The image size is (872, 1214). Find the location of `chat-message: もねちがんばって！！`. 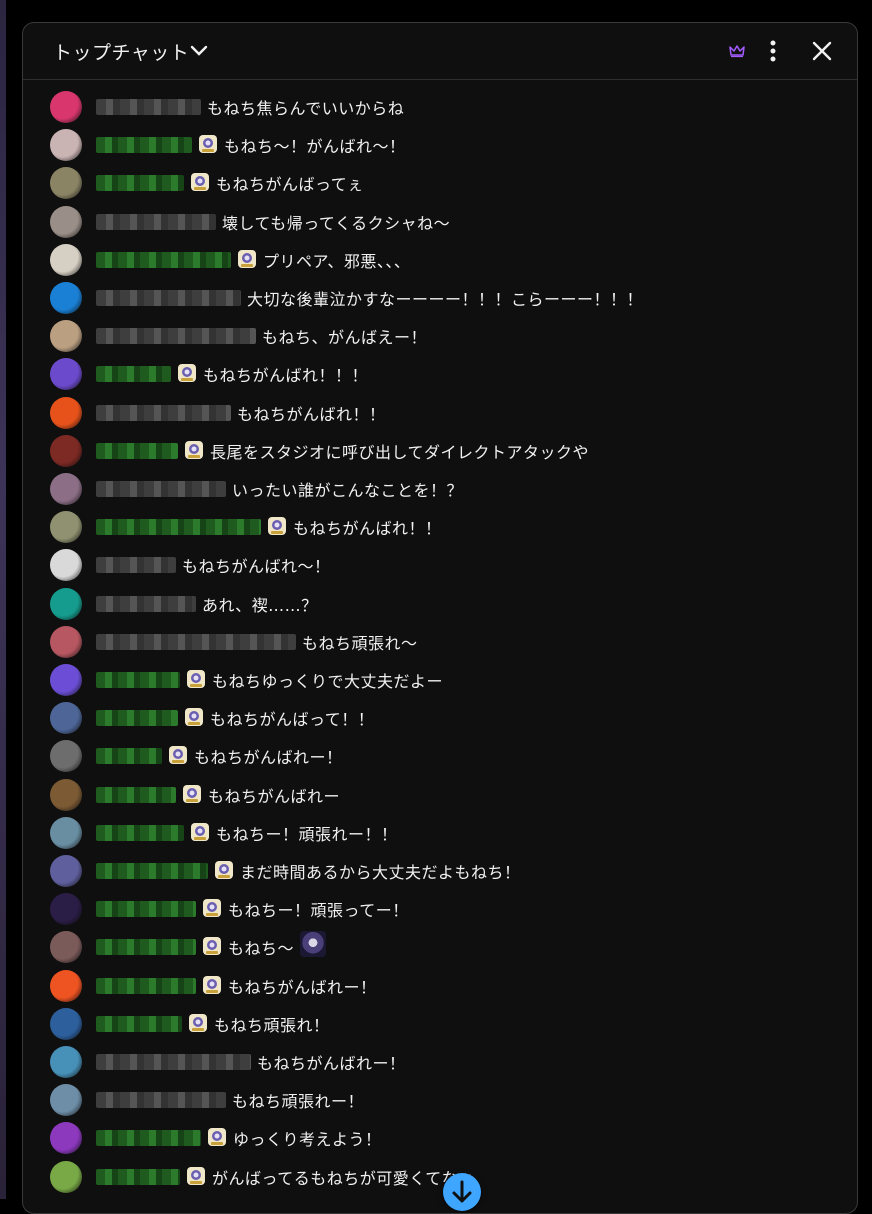

chat-message: もねちがんばって！！ is located at coordinates (440, 714).